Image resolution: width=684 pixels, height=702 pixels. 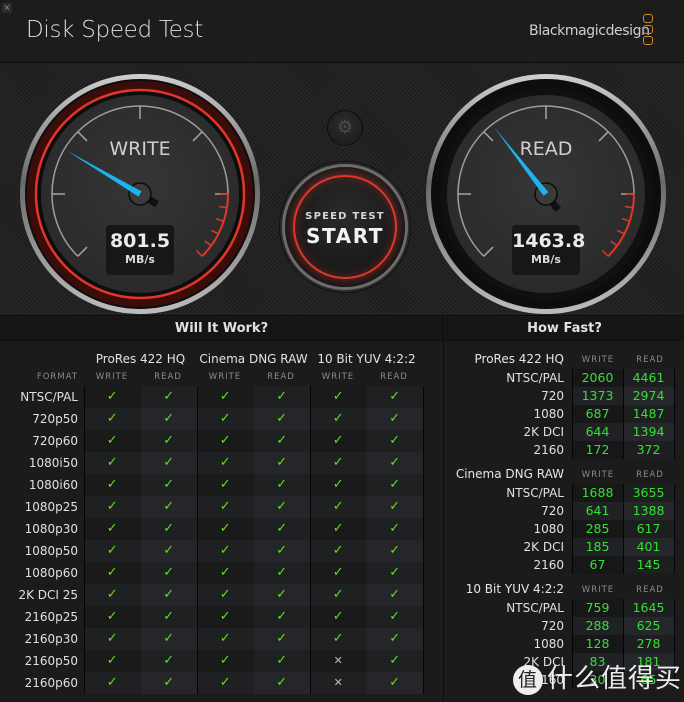 What do you see at coordinates (552, 626) in the screenshot?
I see `how-fast-format-label: 720` at bounding box center [552, 626].